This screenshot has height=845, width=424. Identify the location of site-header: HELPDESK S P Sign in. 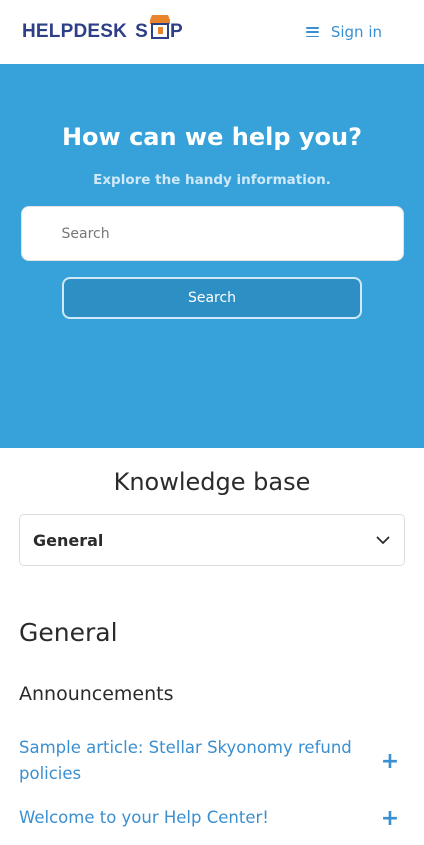
(212, 32).